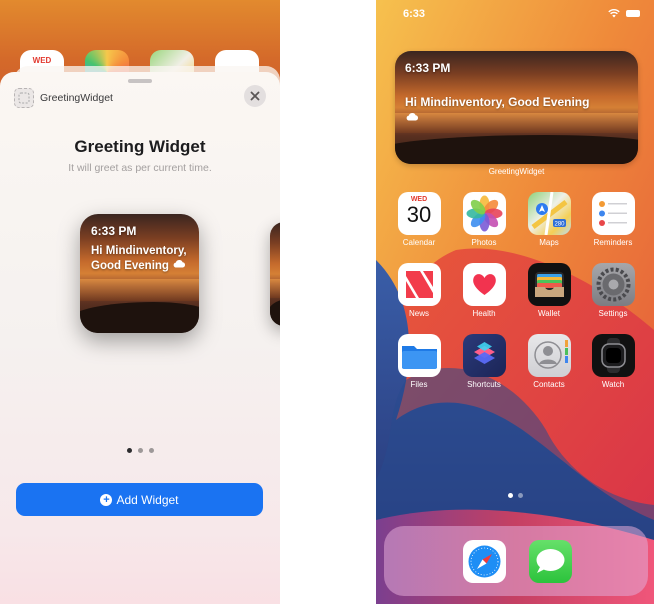  What do you see at coordinates (516, 171) in the screenshot?
I see `widget-caption: GreetingWidget` at bounding box center [516, 171].